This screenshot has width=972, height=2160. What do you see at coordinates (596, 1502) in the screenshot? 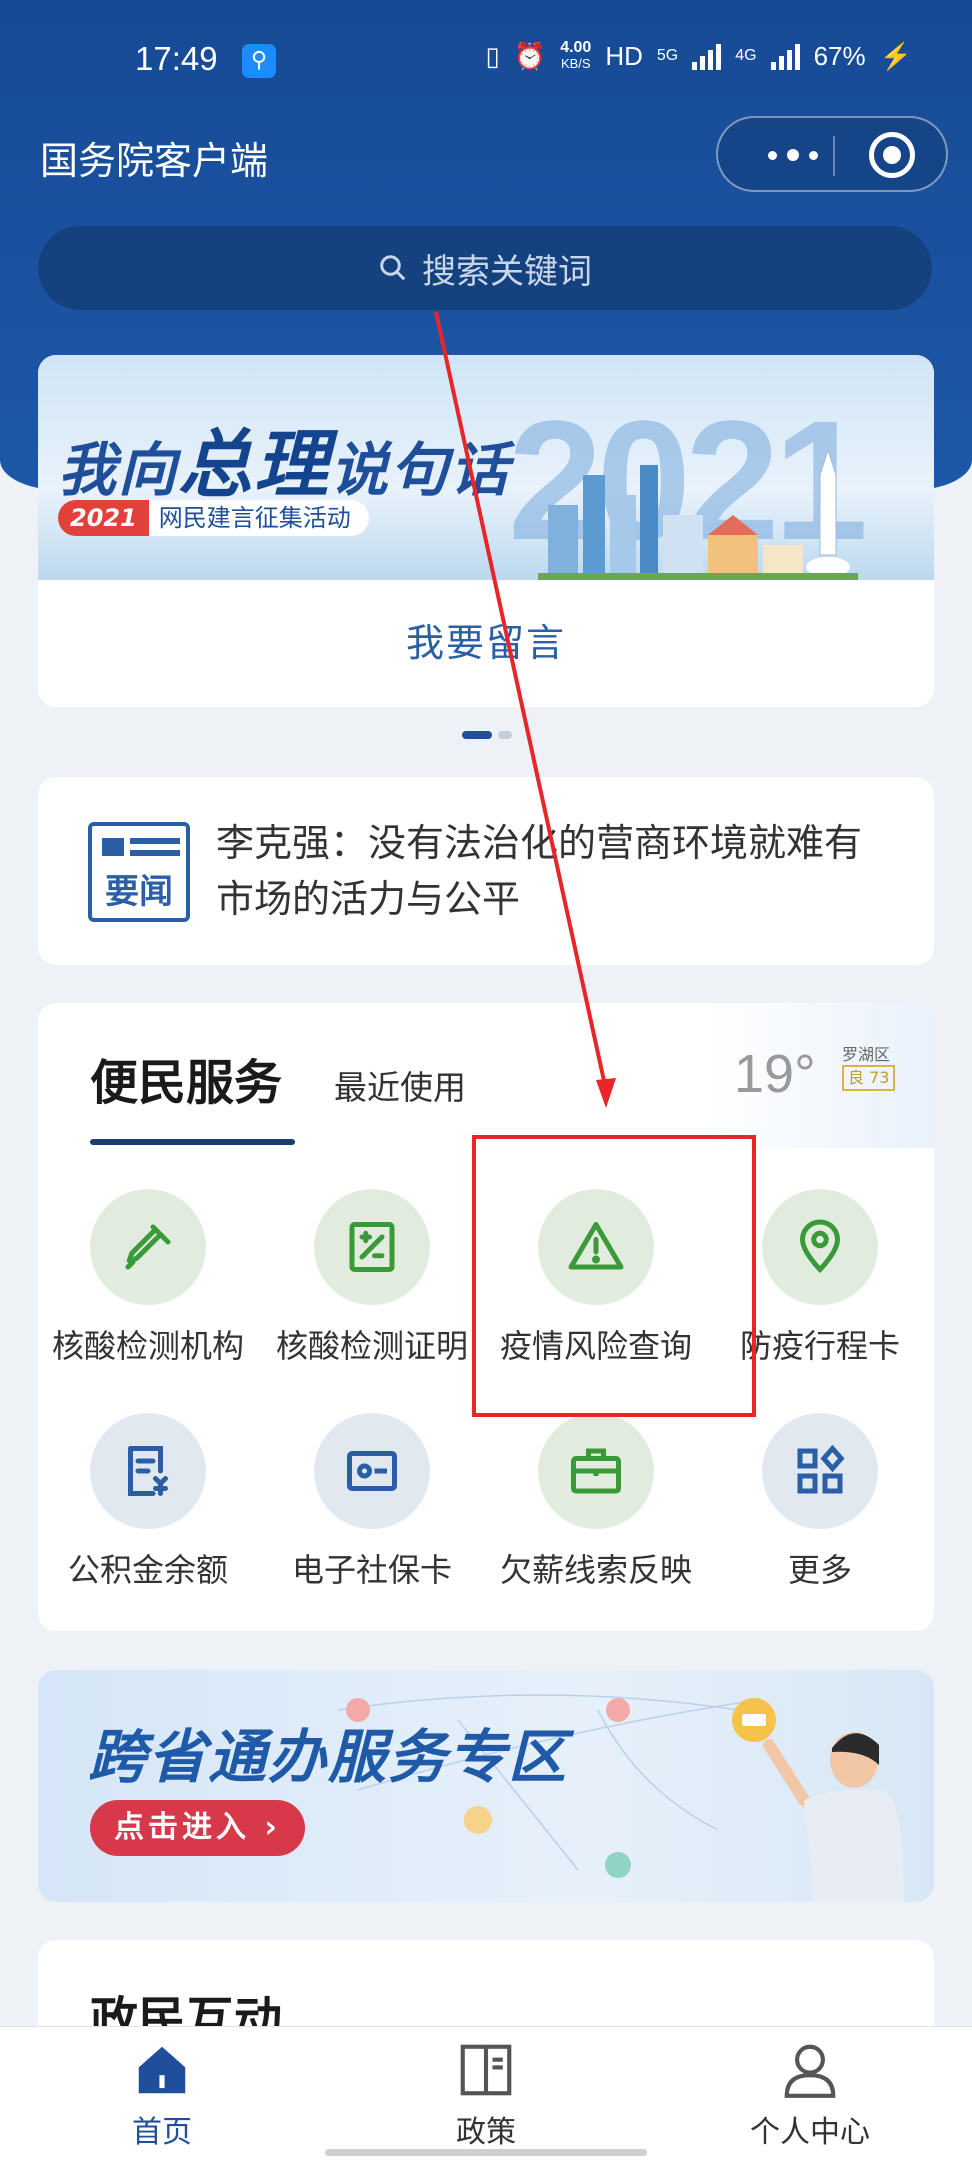
I see `service-item-wage-arrears: 欠薪线索反映` at bounding box center [596, 1502].